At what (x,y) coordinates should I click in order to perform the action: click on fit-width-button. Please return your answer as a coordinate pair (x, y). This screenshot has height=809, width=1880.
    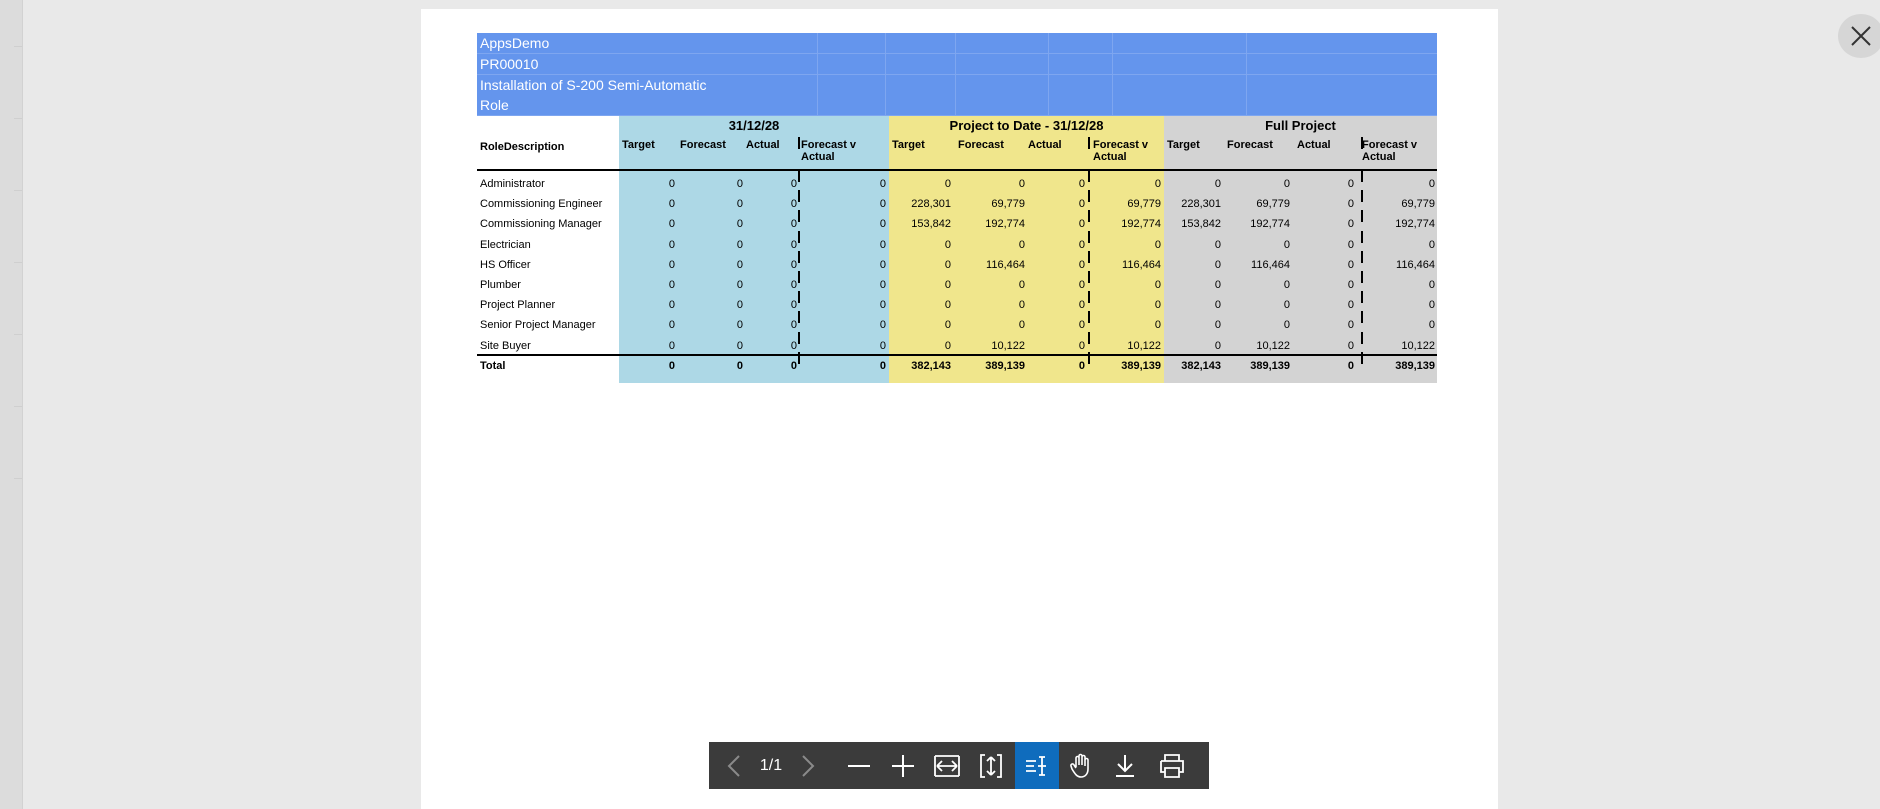
    Looking at the image, I should click on (947, 765).